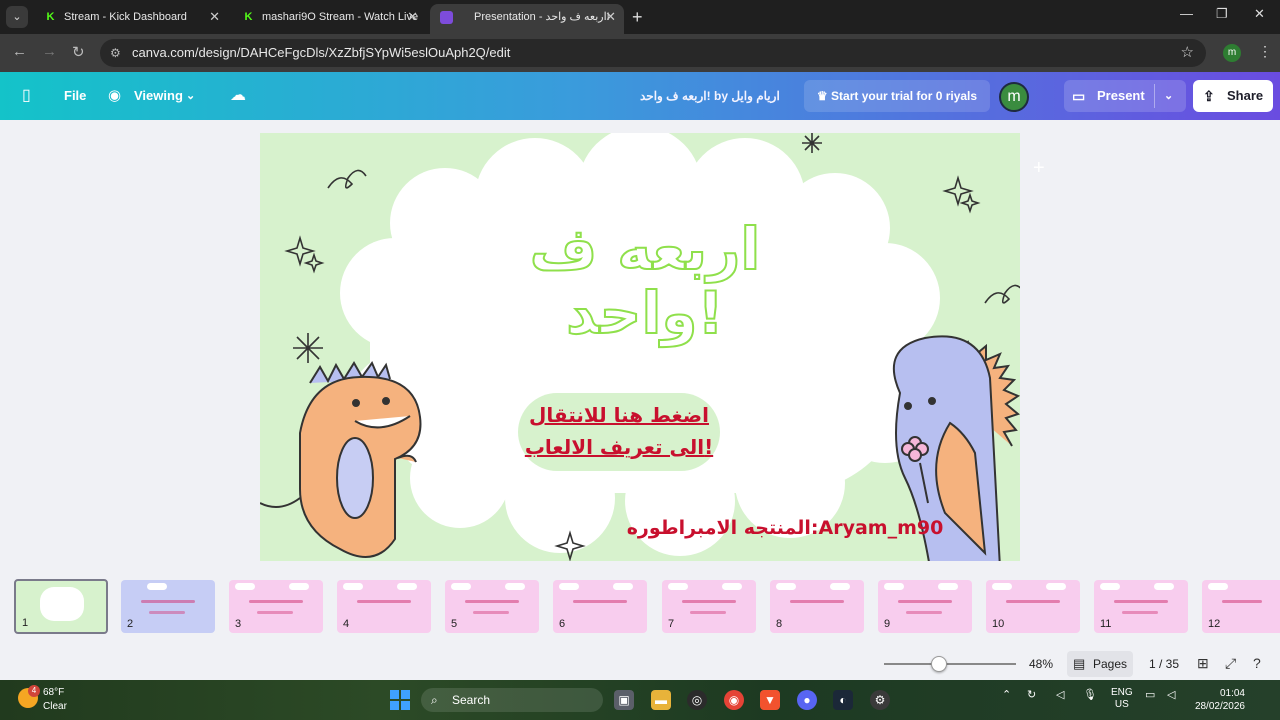 The height and width of the screenshot is (720, 1280). What do you see at coordinates (1187, 53) in the screenshot?
I see `bookmark-star-icon: ☆` at bounding box center [1187, 53].